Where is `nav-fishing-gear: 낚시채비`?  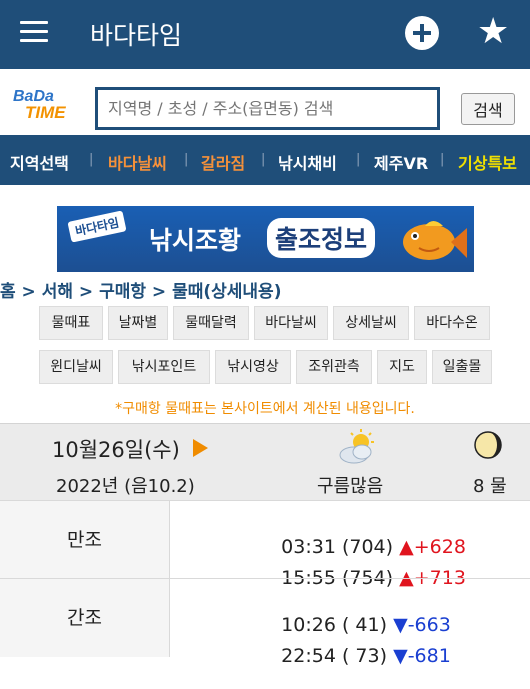 nav-fishing-gear: 낚시채비 is located at coordinates (307, 162).